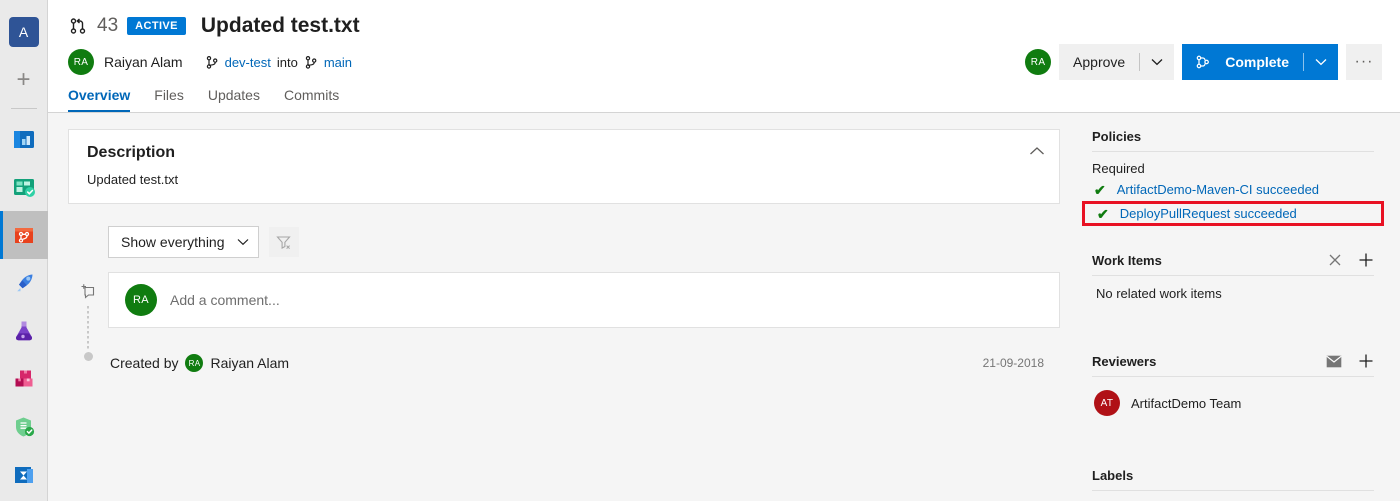 The image size is (1400, 501). Describe the element at coordinates (131, 152) in the screenshot. I see `description-title: Description` at that location.